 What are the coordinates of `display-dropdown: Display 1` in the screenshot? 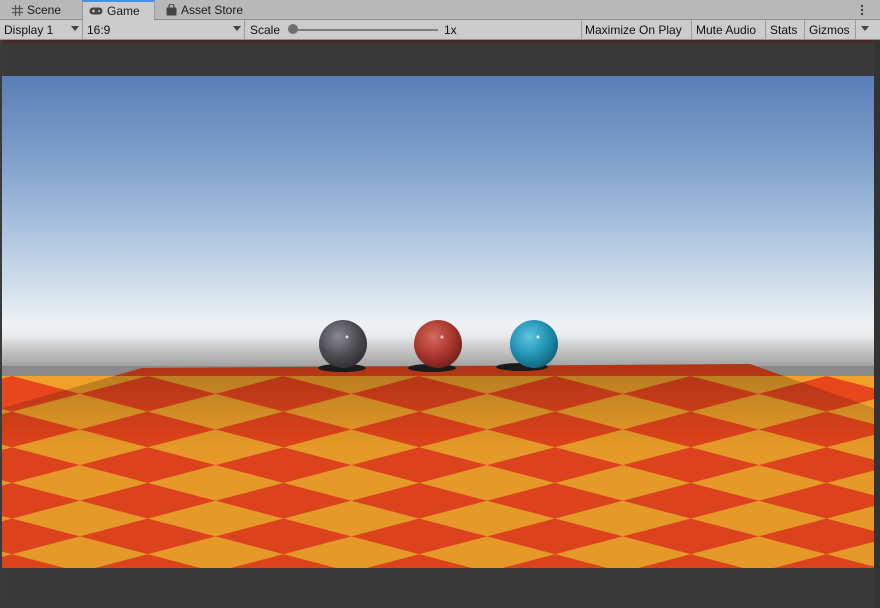 It's located at (41, 29).